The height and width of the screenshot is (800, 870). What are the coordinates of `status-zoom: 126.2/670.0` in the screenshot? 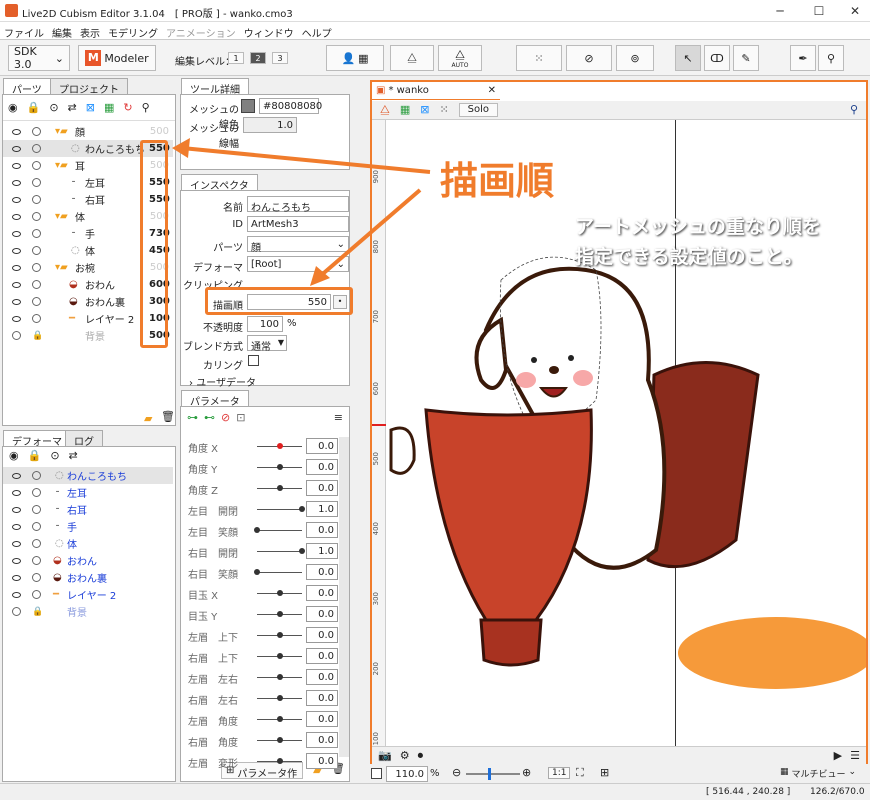 It's located at (837, 792).